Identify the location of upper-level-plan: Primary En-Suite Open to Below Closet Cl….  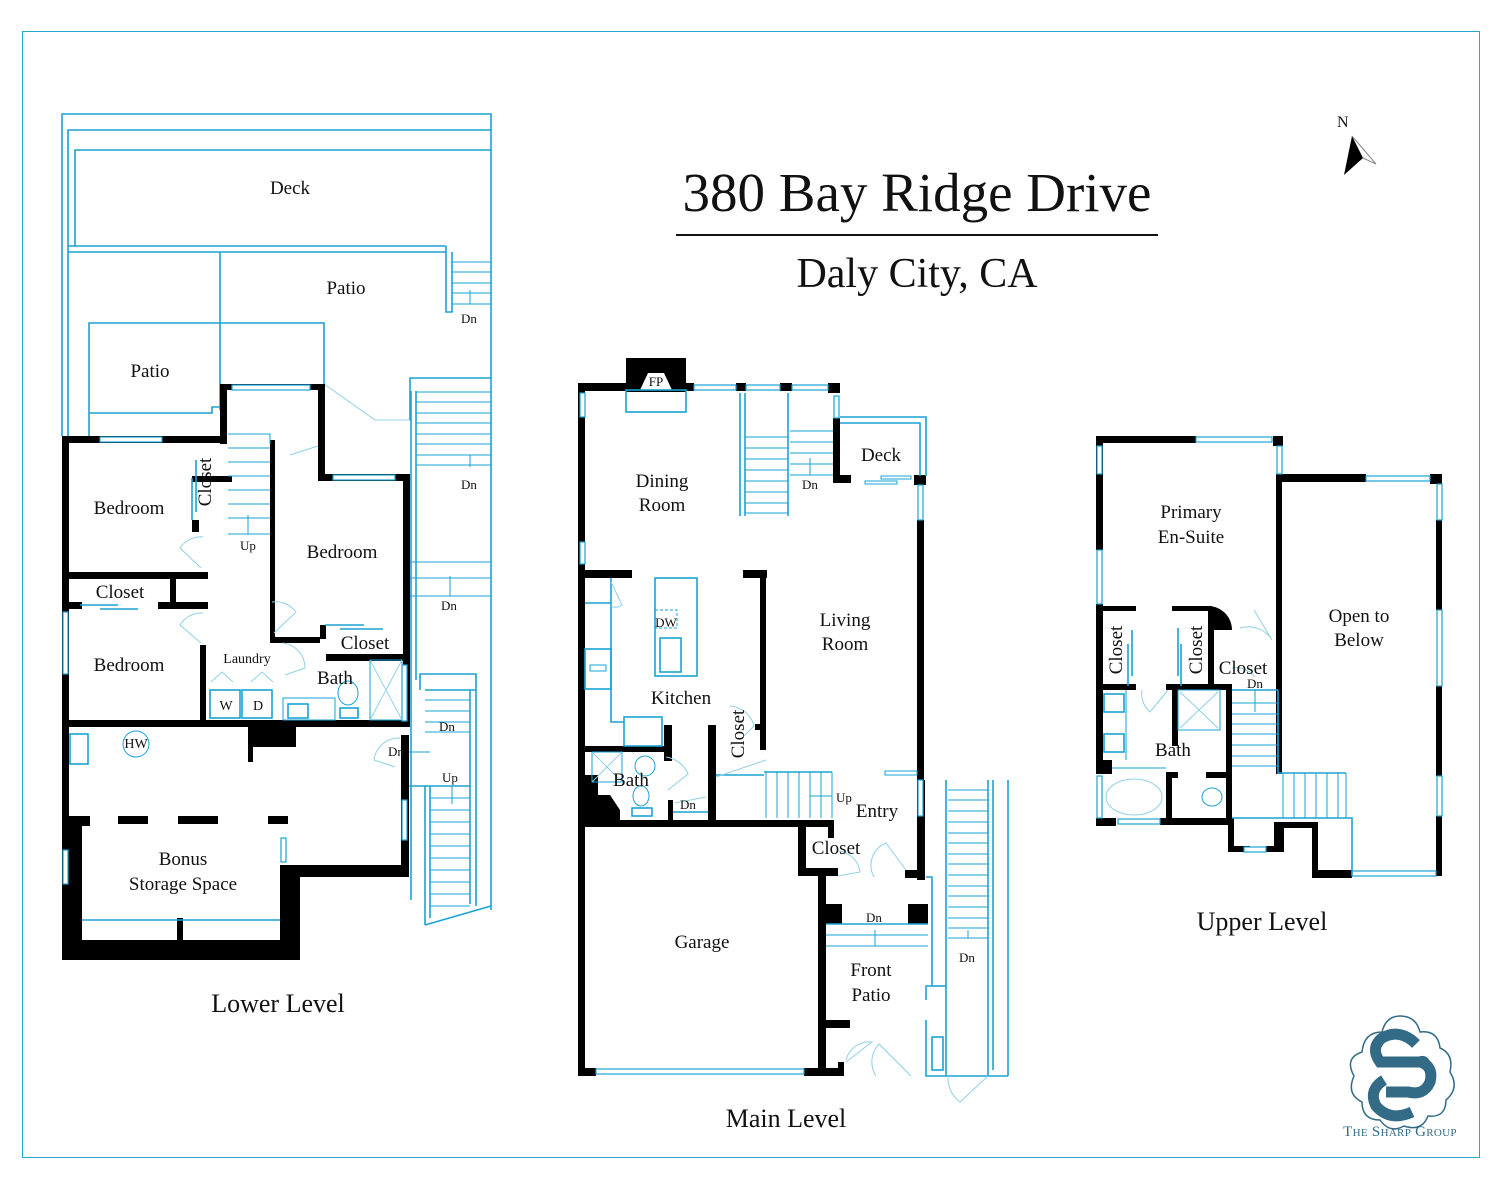
(1269, 686).